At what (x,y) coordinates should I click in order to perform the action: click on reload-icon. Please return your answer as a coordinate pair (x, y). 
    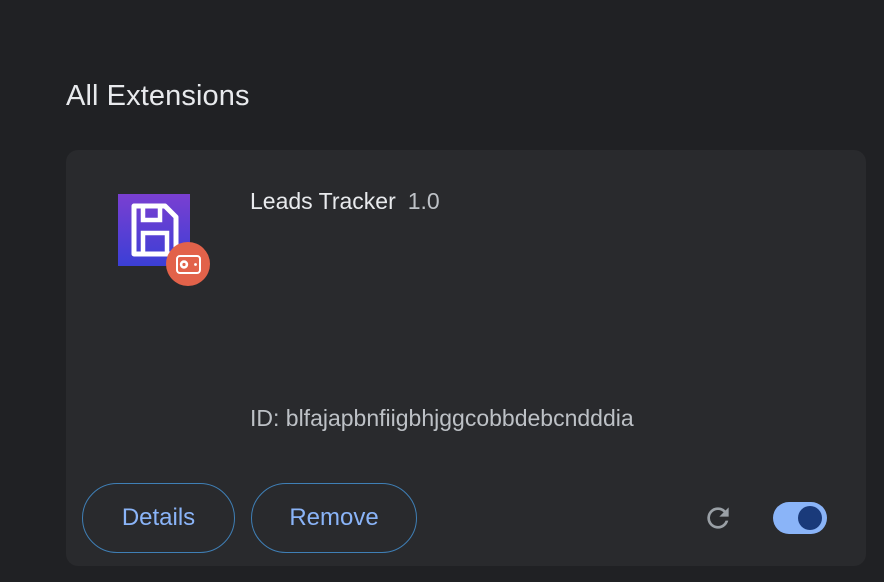
    Looking at the image, I should click on (718, 518).